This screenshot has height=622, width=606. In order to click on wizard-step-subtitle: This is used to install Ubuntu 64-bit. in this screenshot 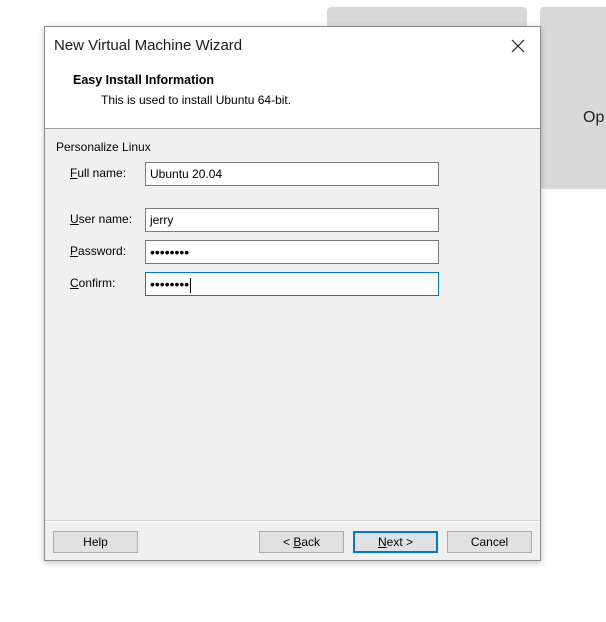, I will do `click(196, 100)`.